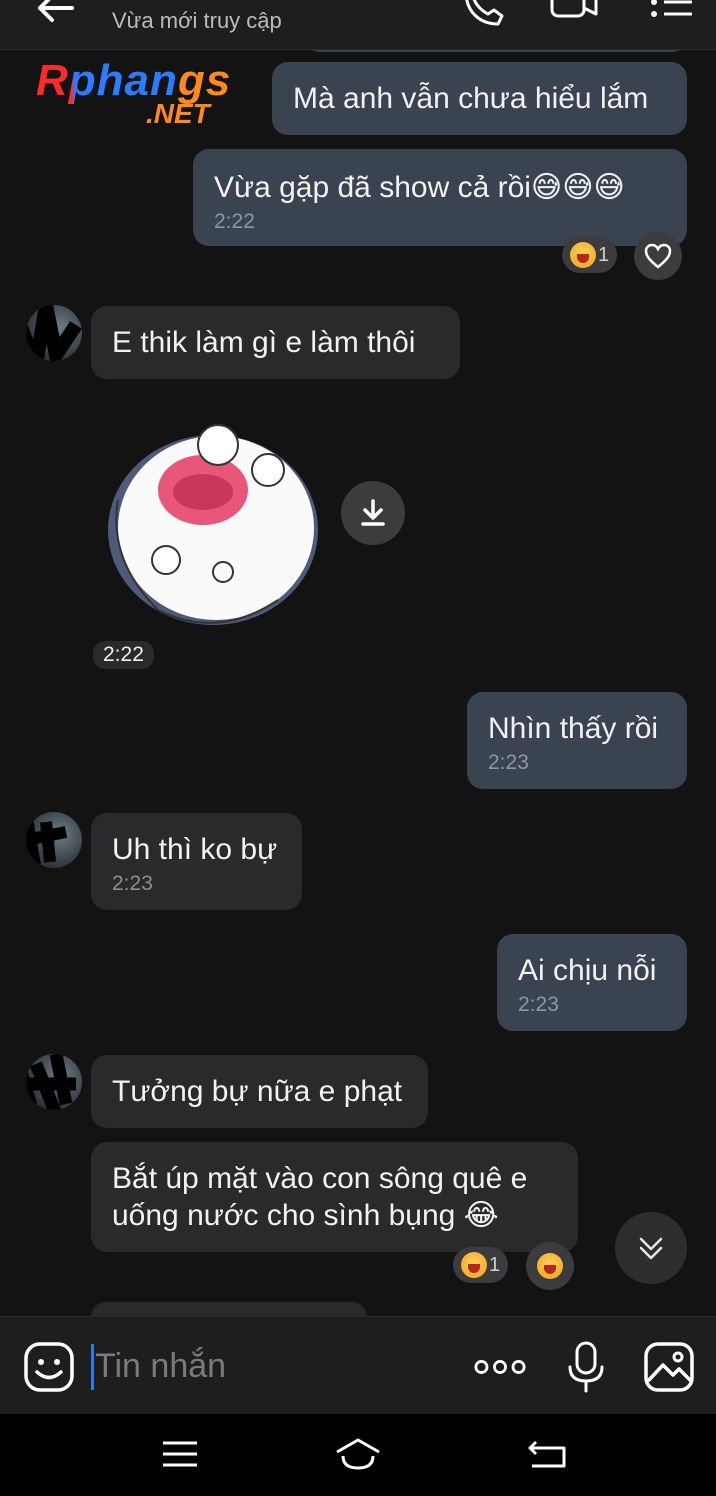 The width and height of the screenshot is (716, 1496). I want to click on message-input: Tin nhắn, so click(160, 1366).